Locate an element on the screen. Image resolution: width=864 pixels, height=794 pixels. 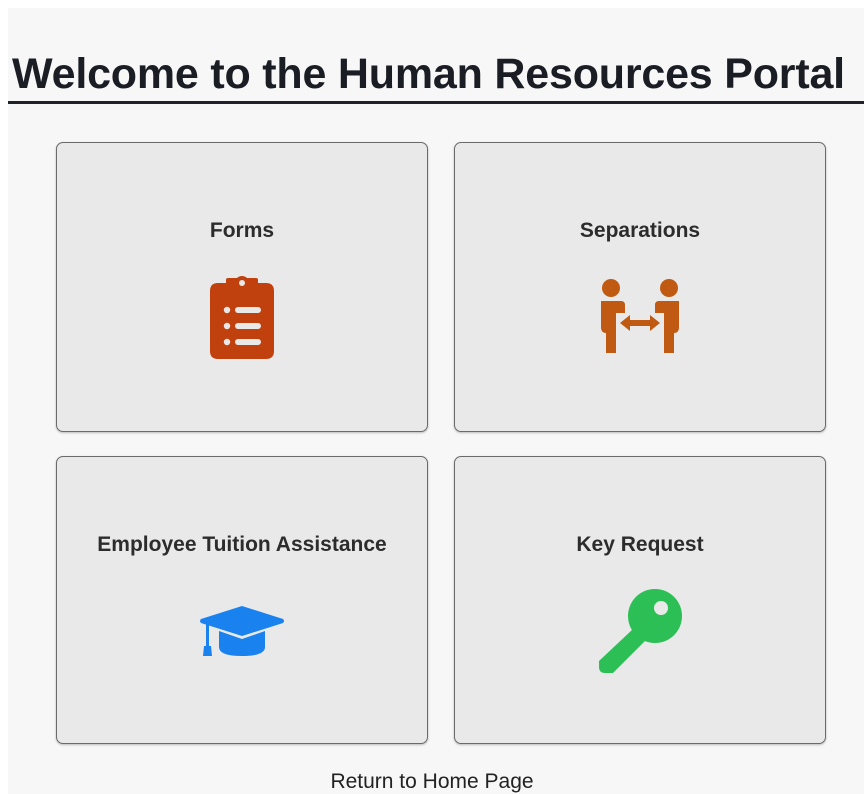
key-icon is located at coordinates (640, 631).